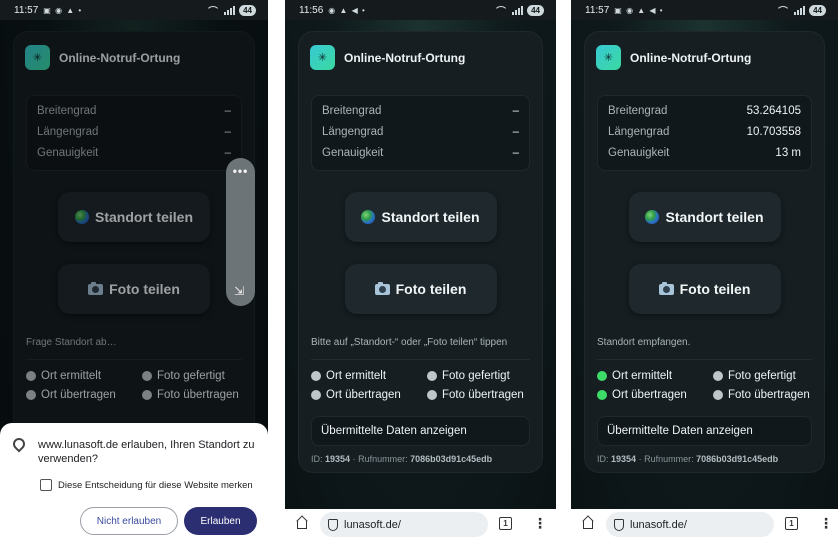  I want to click on notification-icons: ▣ ◉ ▲ ◀ •, so click(639, 10).